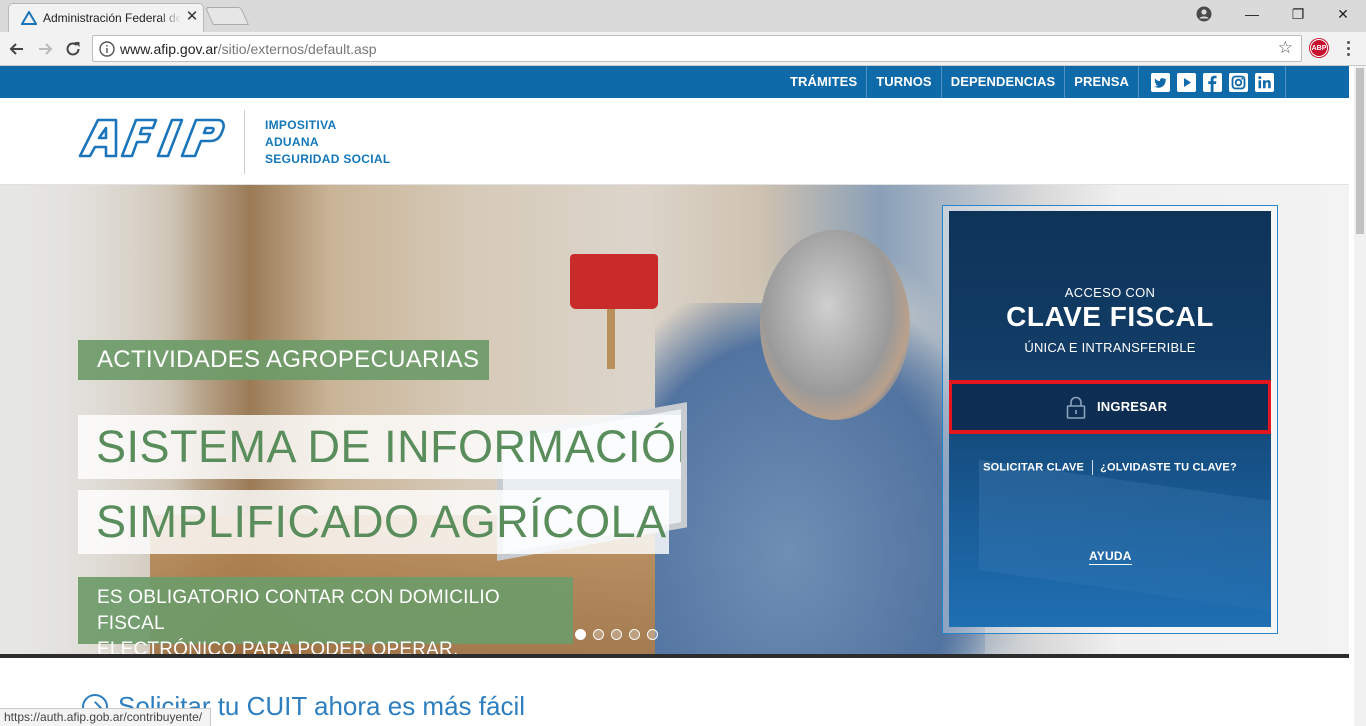 The image size is (1366, 726). I want to click on login-subtitle: ÚNICA E INTRANSFERIBLE, so click(1110, 347).